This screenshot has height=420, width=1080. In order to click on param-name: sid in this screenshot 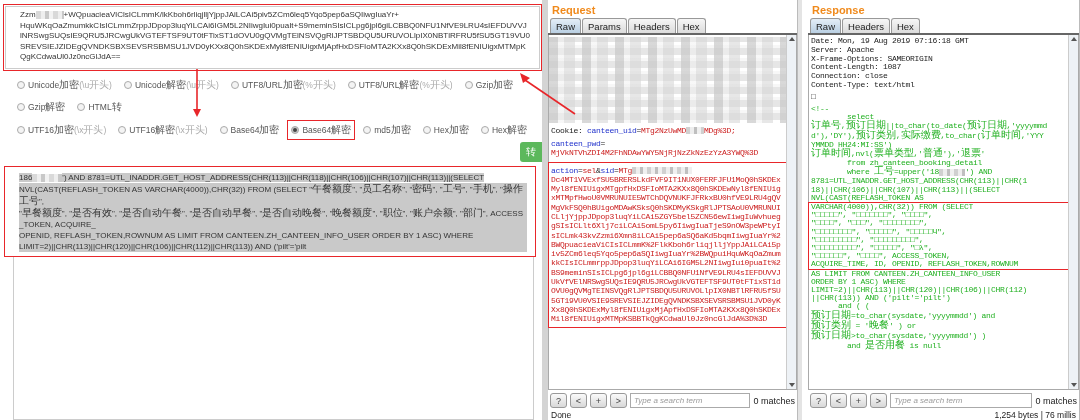, I will do `click(607, 170)`.